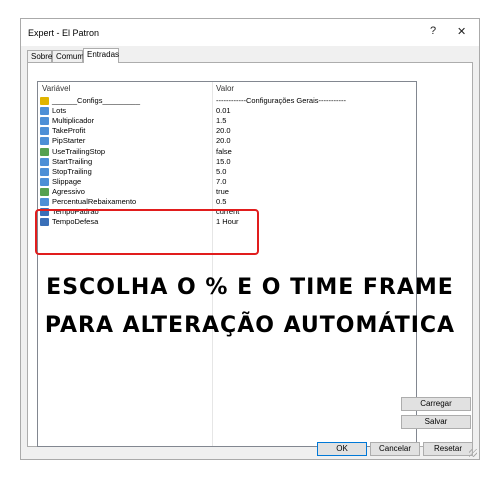 Image resolution: width=500 pixels, height=483 pixels. Describe the element at coordinates (221, 172) in the screenshot. I see `parameter-value: 5.0` at that location.